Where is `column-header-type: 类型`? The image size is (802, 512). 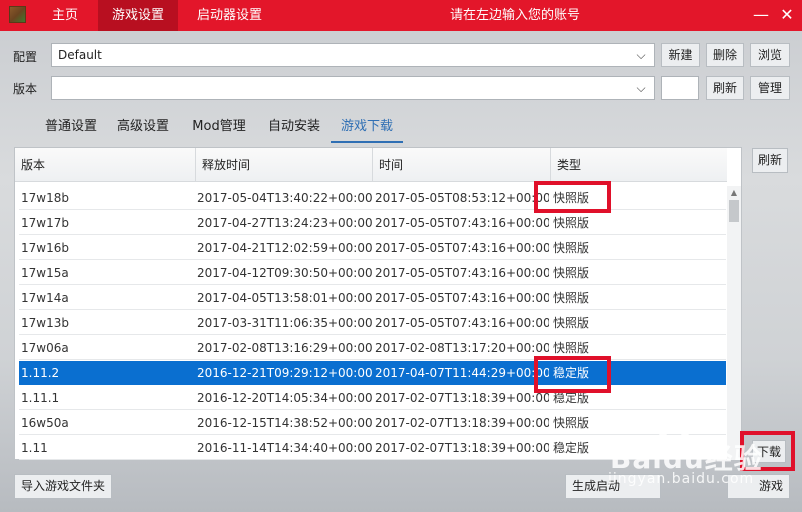
column-header-type: 类型 is located at coordinates (638, 165).